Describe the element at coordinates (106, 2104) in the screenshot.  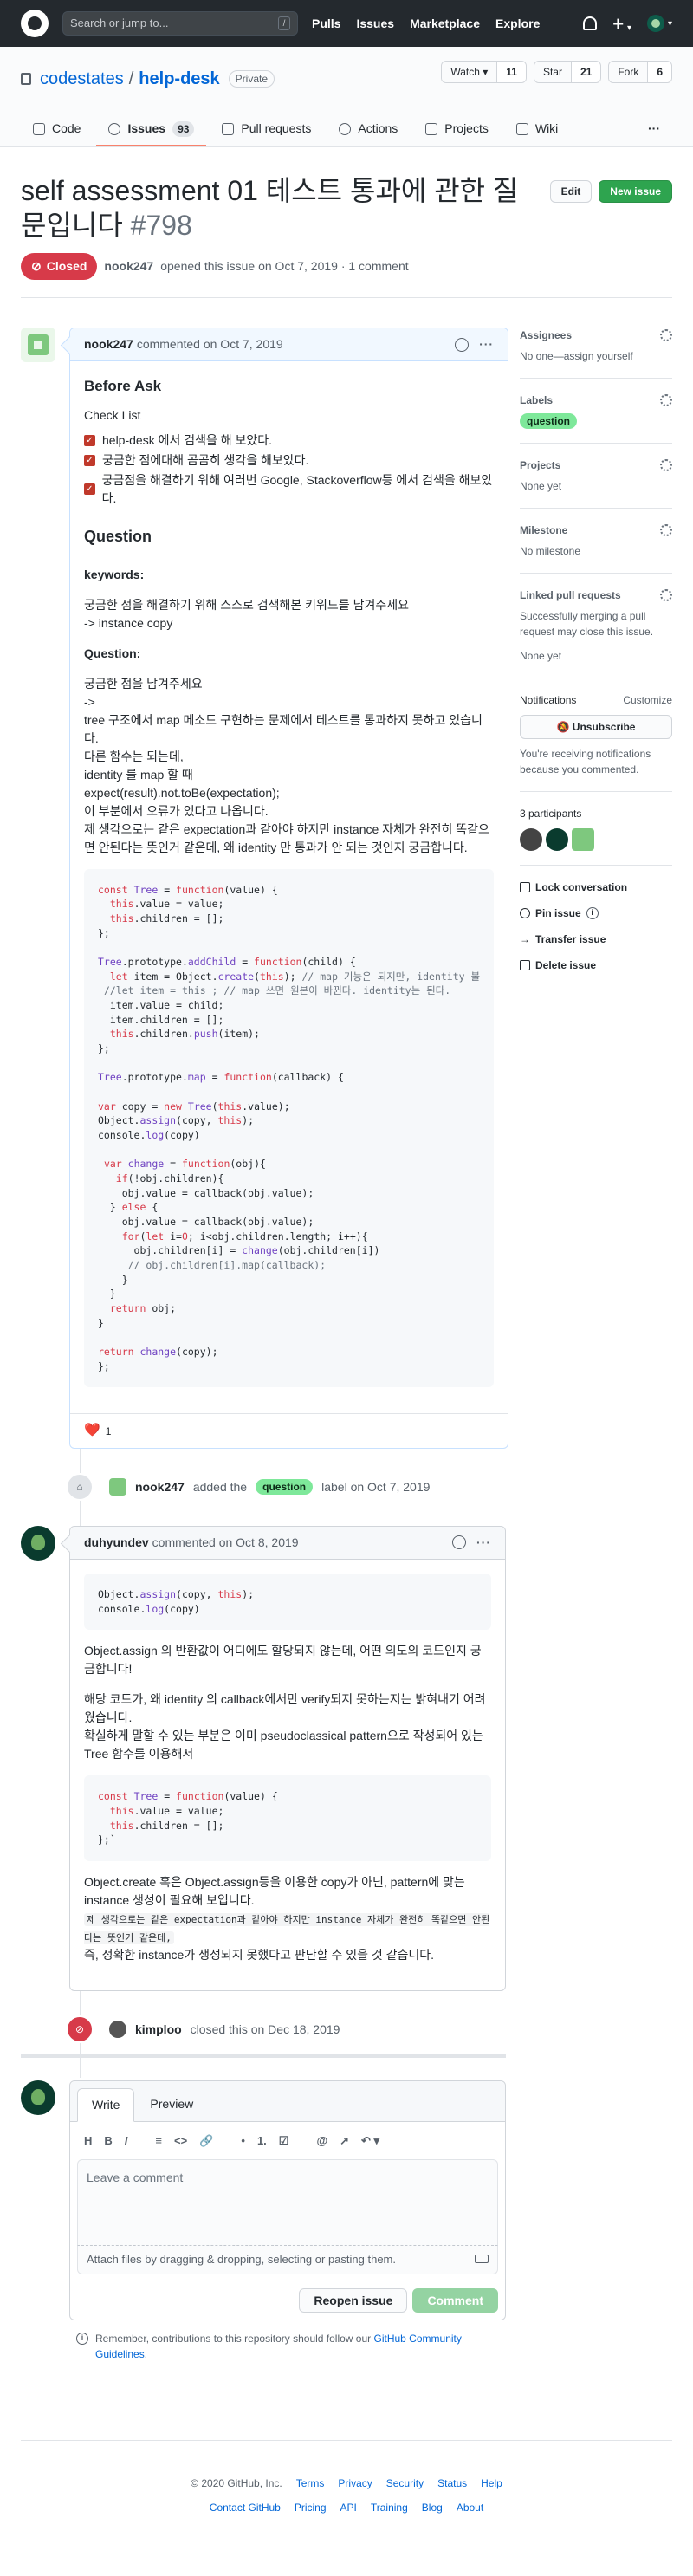
I see `tab-write: Write` at that location.